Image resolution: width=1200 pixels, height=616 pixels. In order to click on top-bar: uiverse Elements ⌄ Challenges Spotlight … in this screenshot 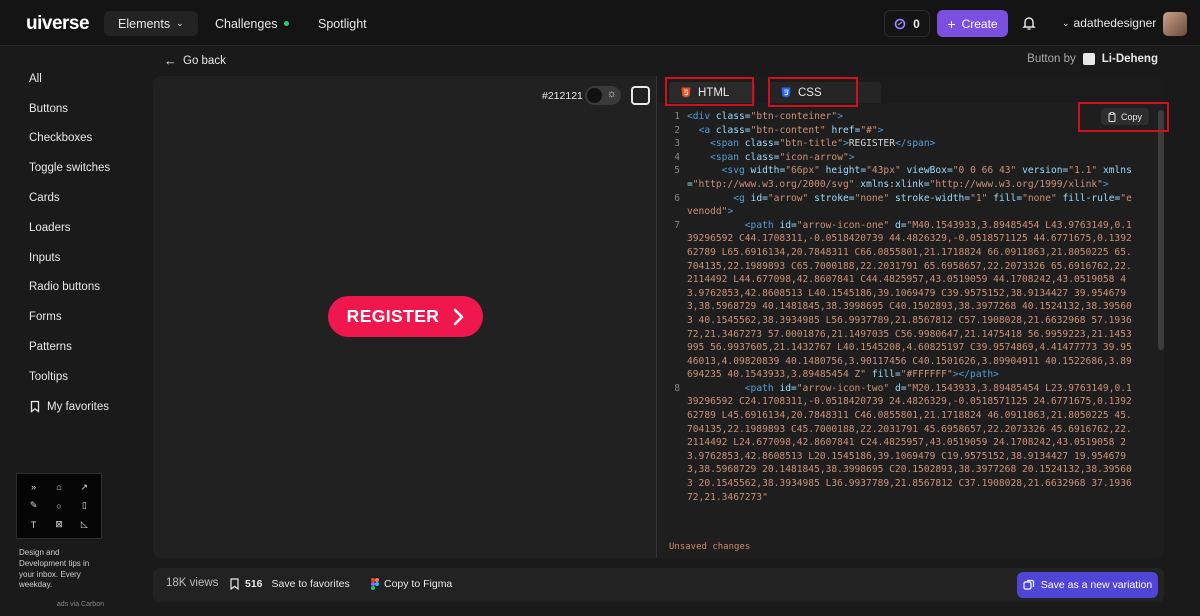, I will do `click(600, 23)`.